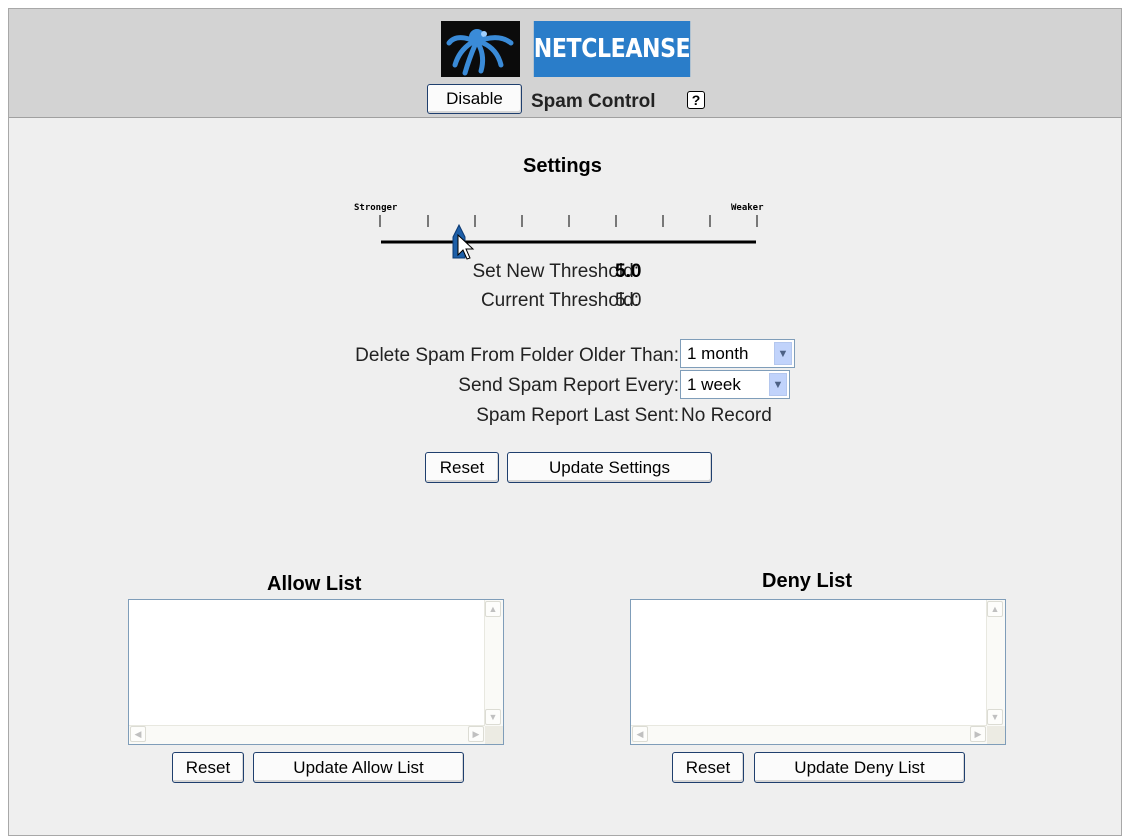 This screenshot has width=1124, height=840. I want to click on new-threshold-value: 5.0, so click(628, 271).